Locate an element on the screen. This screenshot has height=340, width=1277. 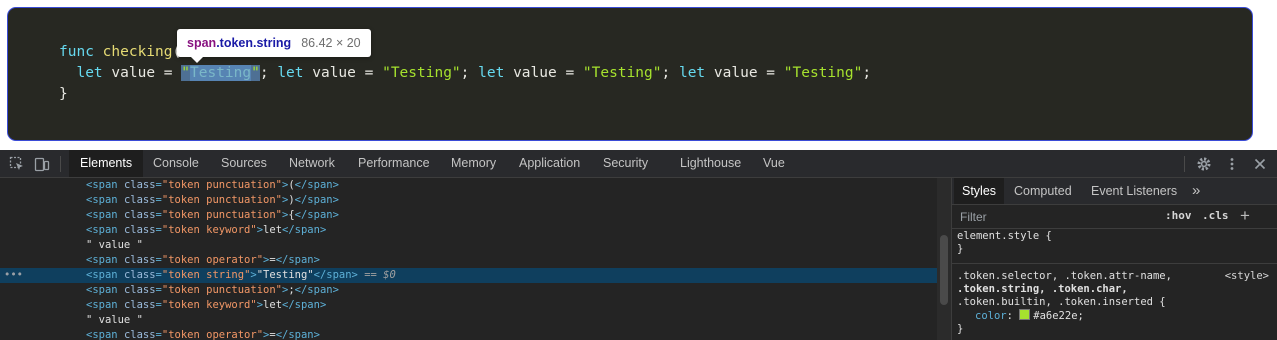
tab-elements: Elements is located at coordinates (106, 163).